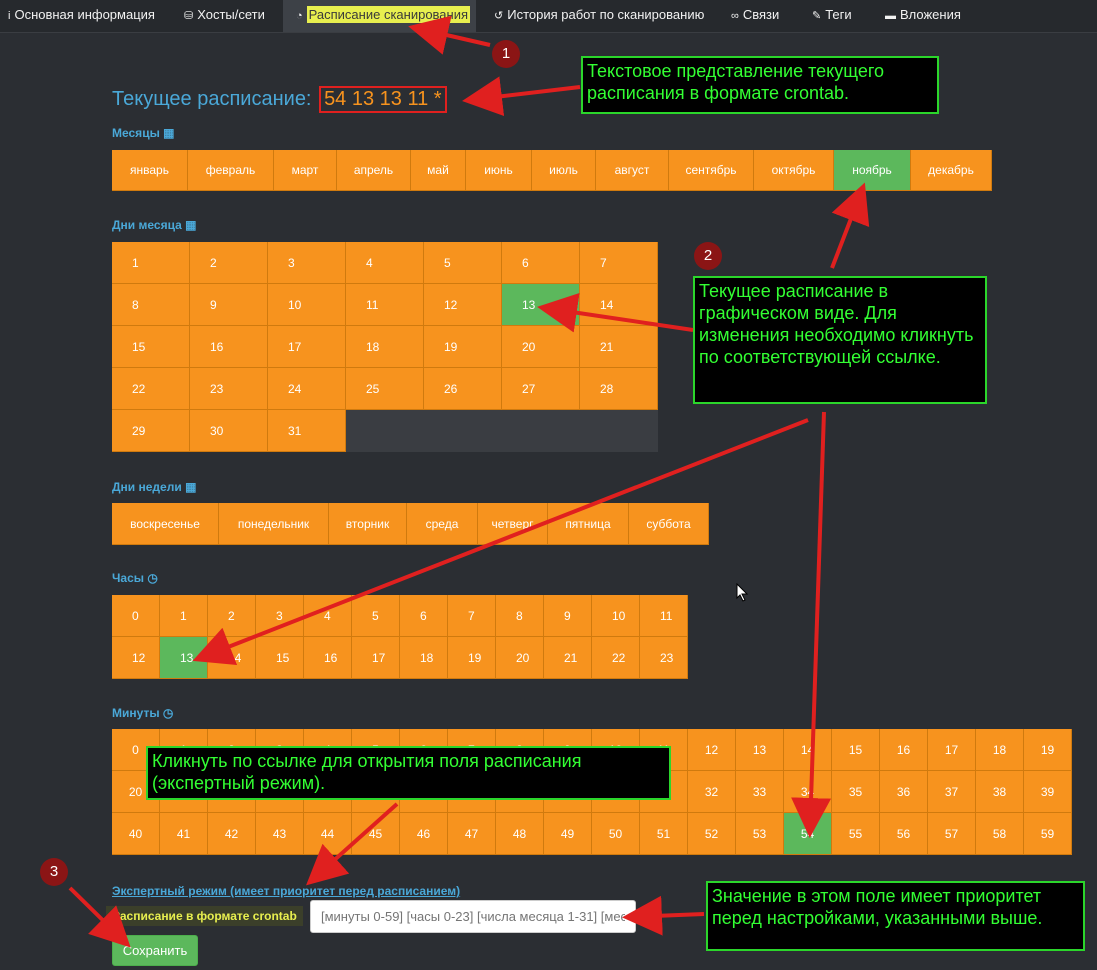 The width and height of the screenshot is (1097, 970). Describe the element at coordinates (328, 616) in the screenshot. I see `hour-cell: 4` at that location.